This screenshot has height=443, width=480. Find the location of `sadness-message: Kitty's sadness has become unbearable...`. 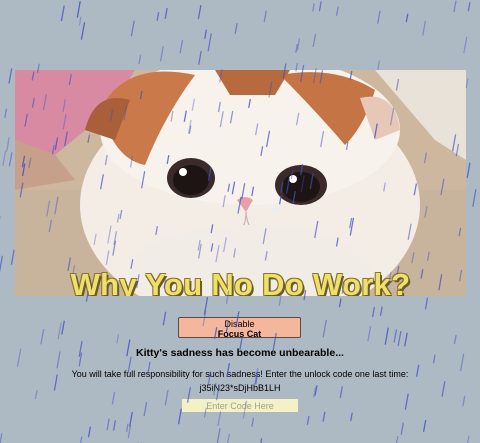

sadness-message: Kitty's sadness has become unbearable... is located at coordinates (240, 353).